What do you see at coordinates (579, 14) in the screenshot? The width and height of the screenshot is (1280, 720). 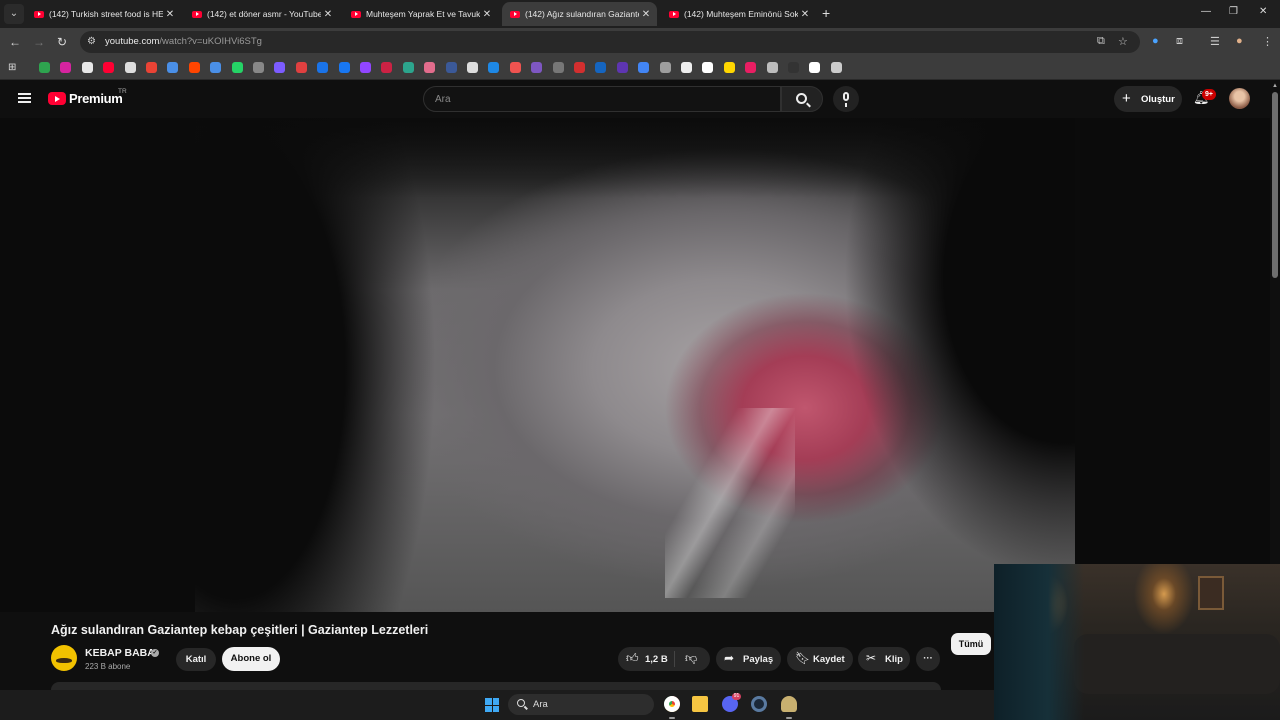 I see `browser-tab-active: (142) Ağız sulandıran Gaziantep ✕` at bounding box center [579, 14].